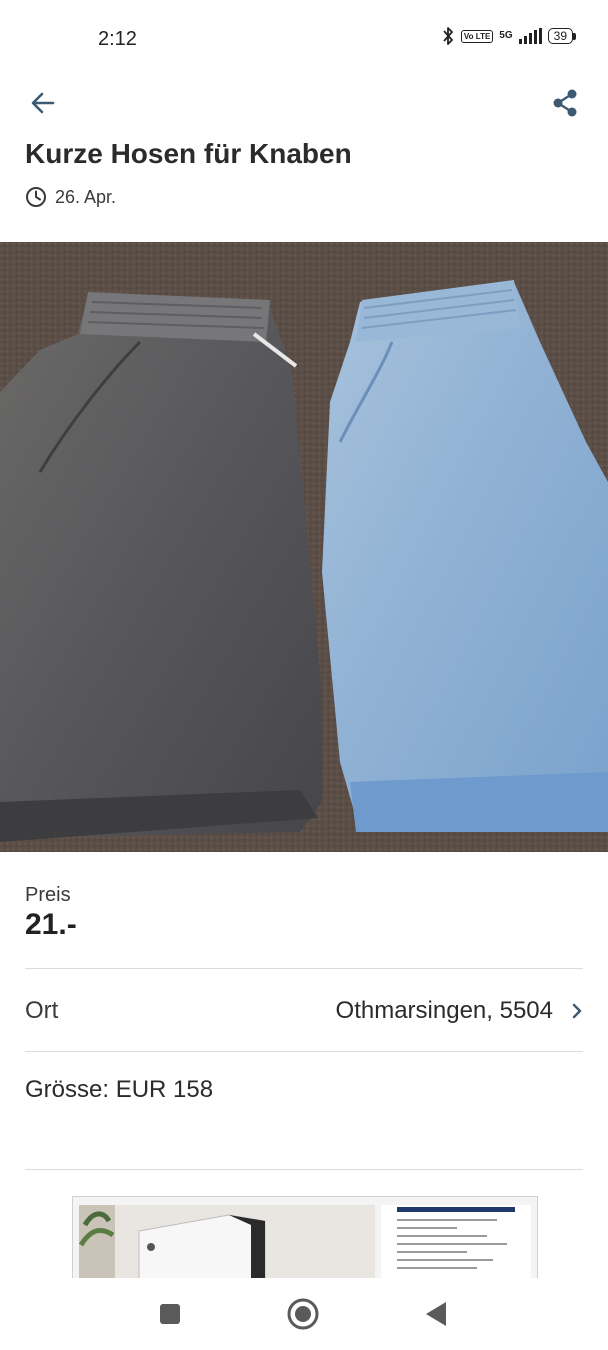  I want to click on arrow-left-icon, so click(43, 103).